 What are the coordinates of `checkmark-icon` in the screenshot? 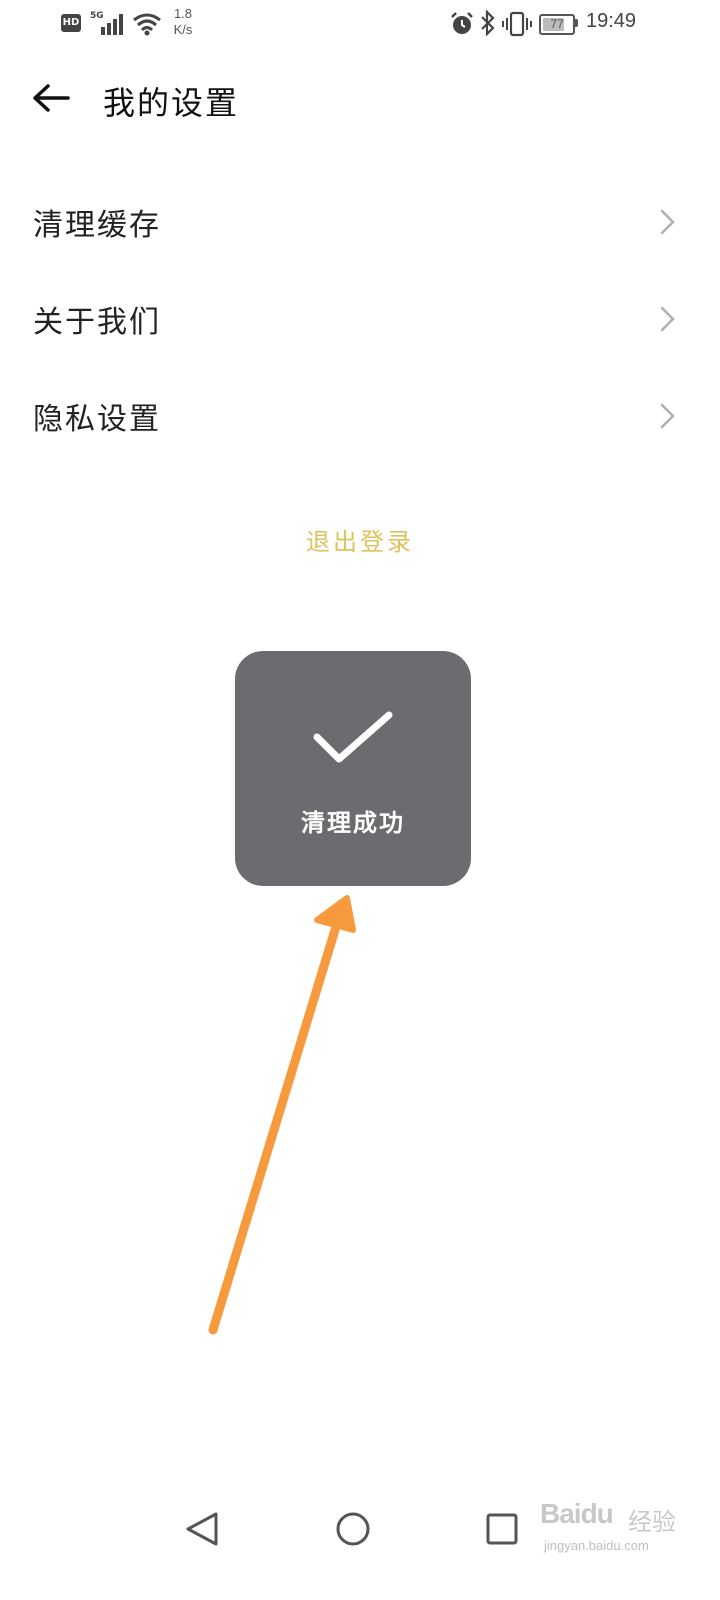 It's located at (353, 737).